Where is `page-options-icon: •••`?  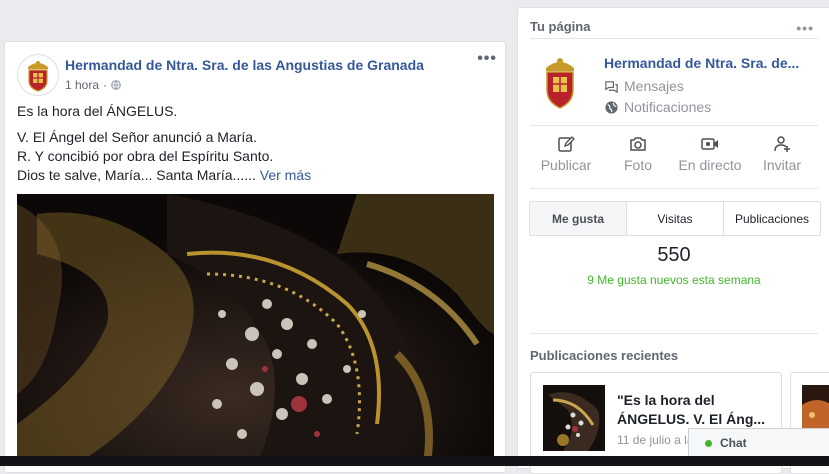 page-options-icon: ••• is located at coordinates (805, 28).